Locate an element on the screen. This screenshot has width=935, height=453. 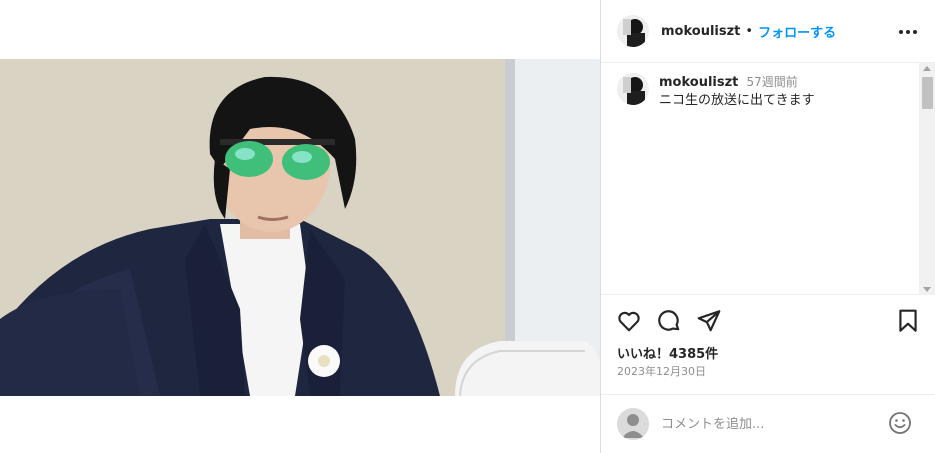
post-date: 2023年12月30日 is located at coordinates (661, 371).